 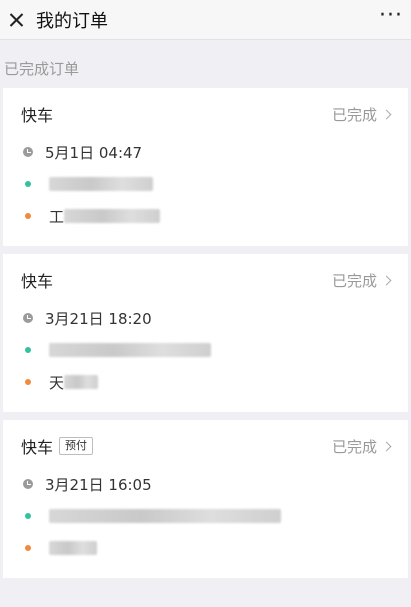 I want to click on more-options-icon: ···, so click(x=391, y=19).